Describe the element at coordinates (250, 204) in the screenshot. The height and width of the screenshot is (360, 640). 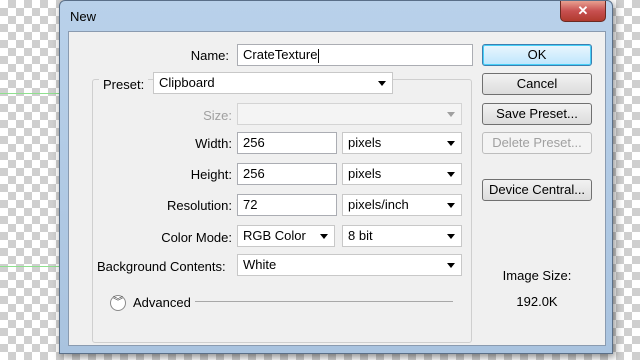
I see `resolution-value: 72` at that location.